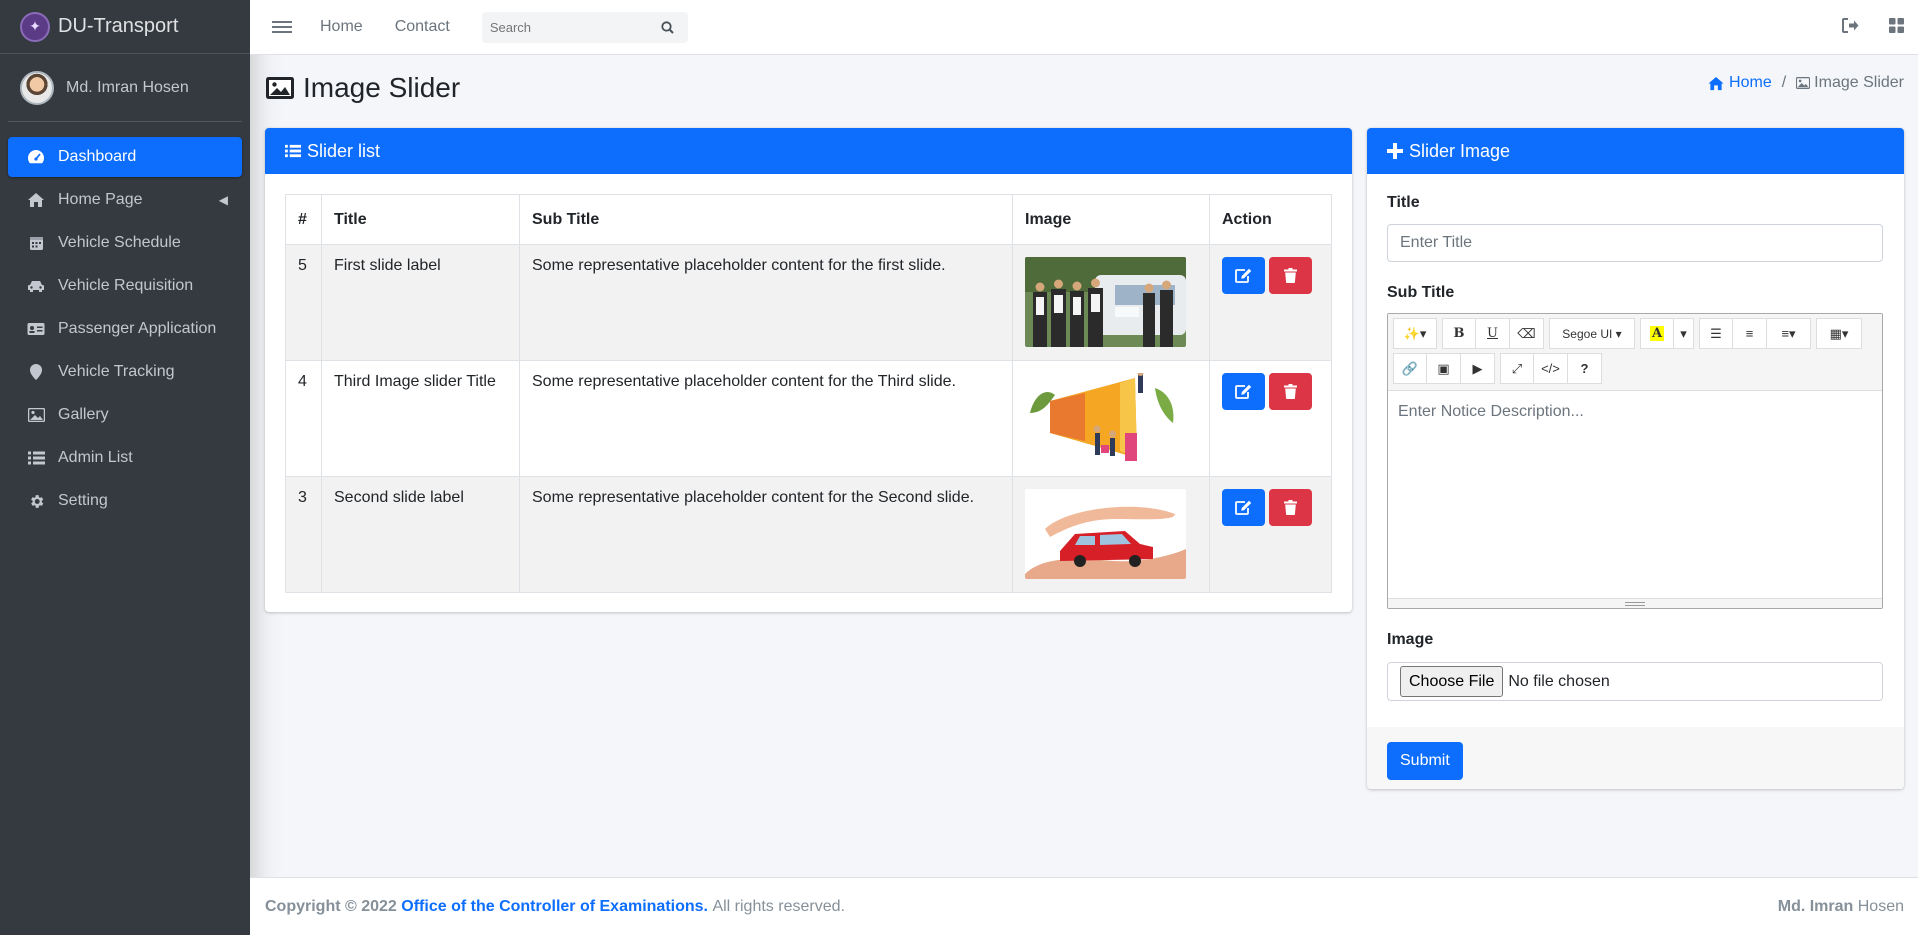 This screenshot has width=1918, height=935. I want to click on chevron-left-icon: ◀, so click(223, 200).